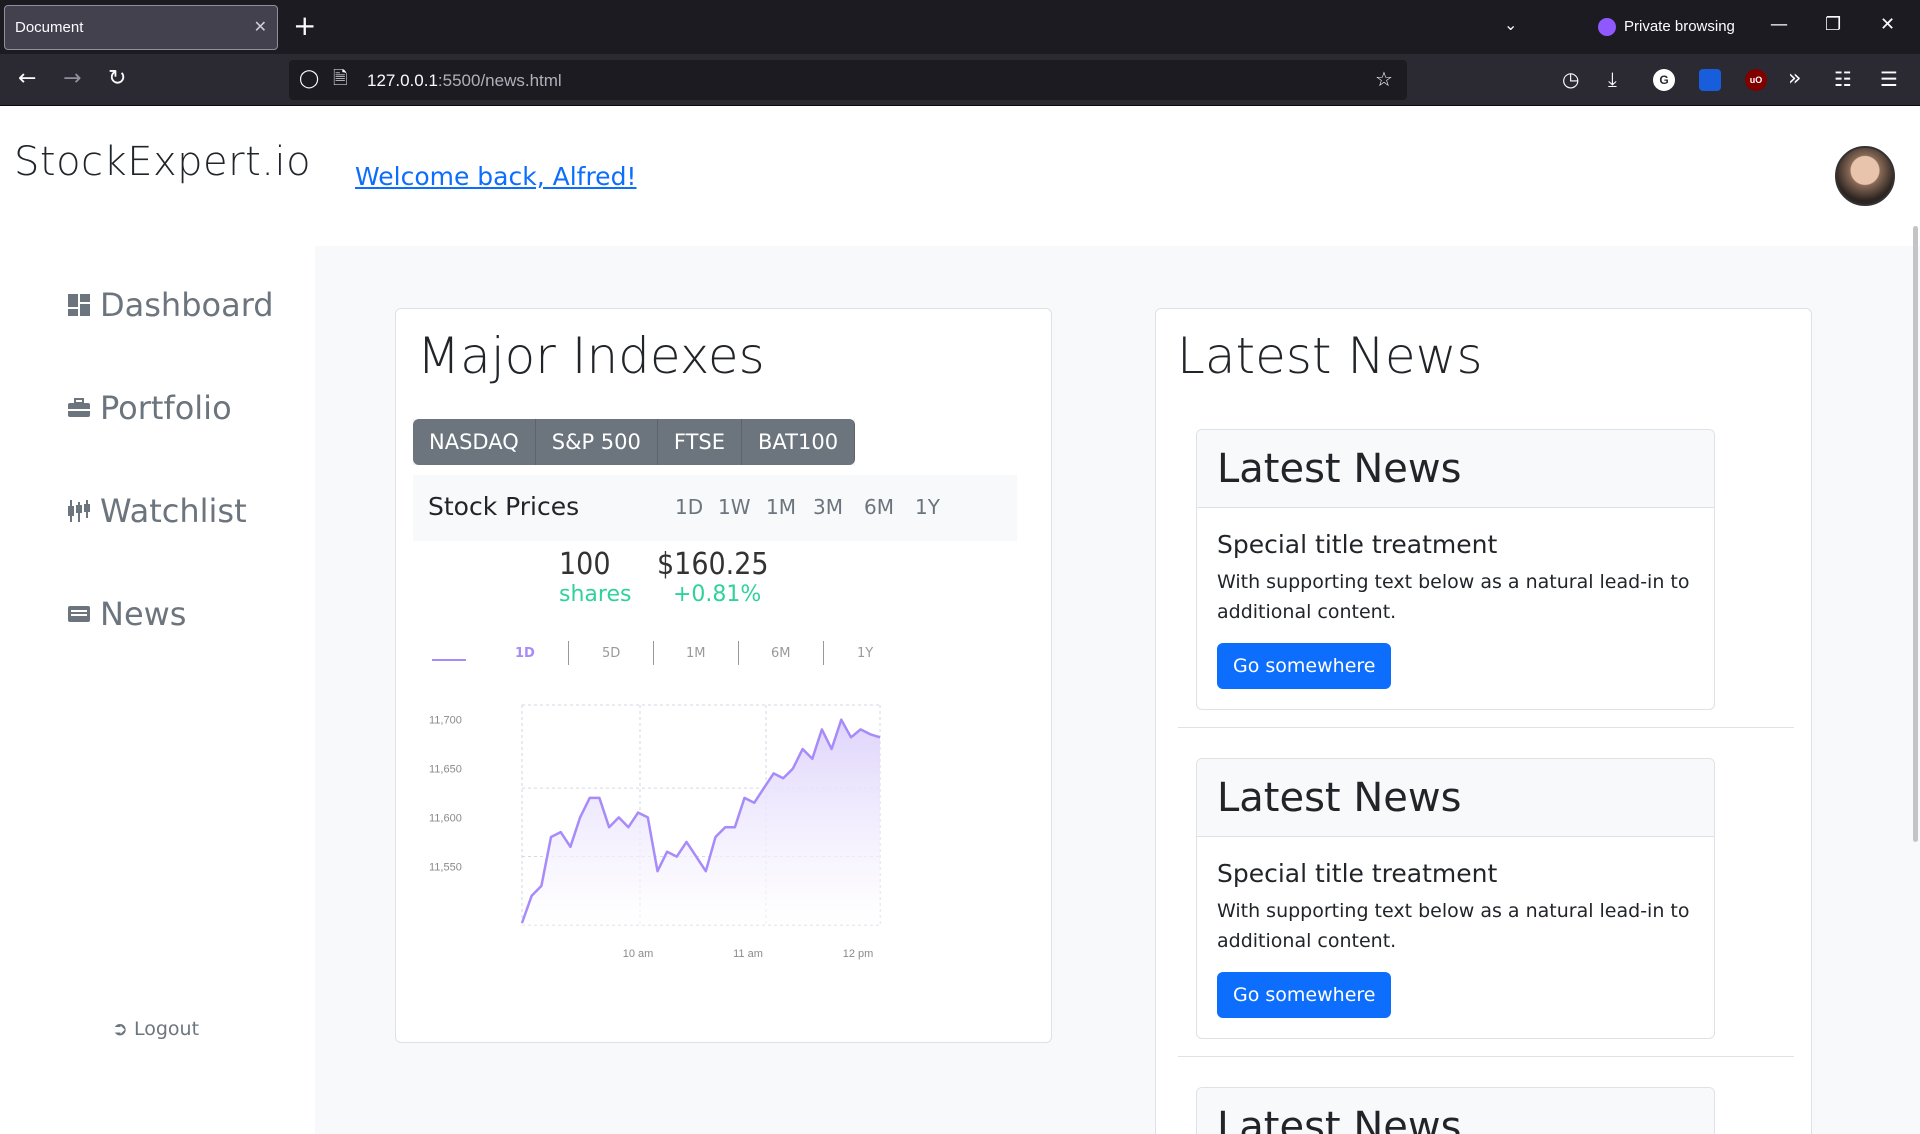 This screenshot has height=1134, width=1920. I want to click on more-extensions-icon: », so click(1794, 79).